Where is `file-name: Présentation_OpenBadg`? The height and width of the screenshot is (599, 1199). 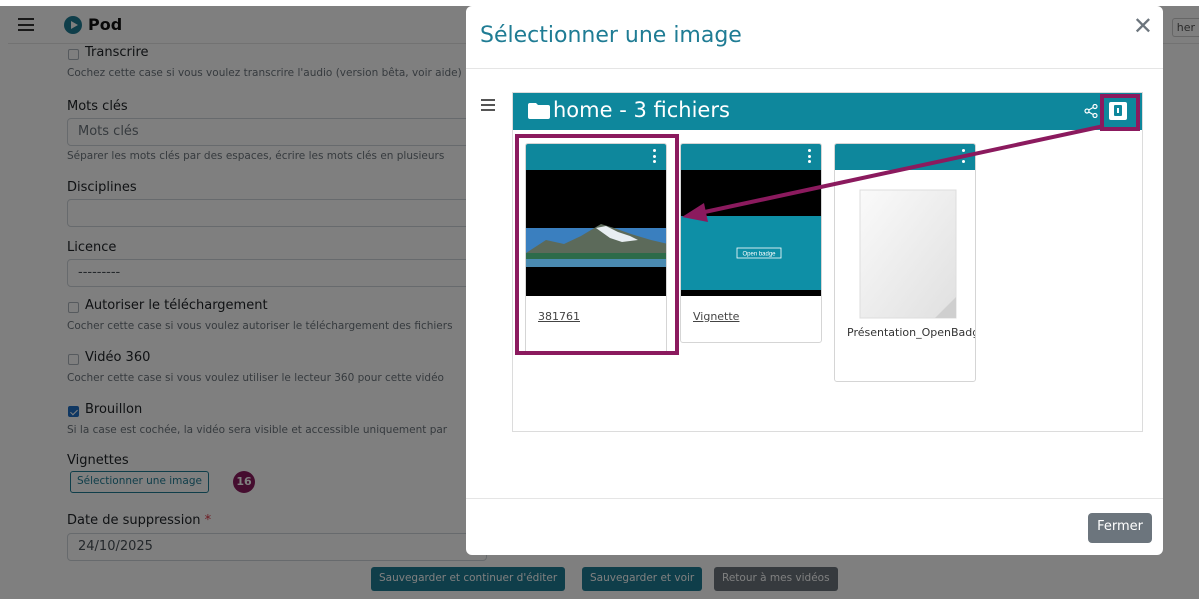 file-name: Présentation_OpenBadg is located at coordinates (905, 340).